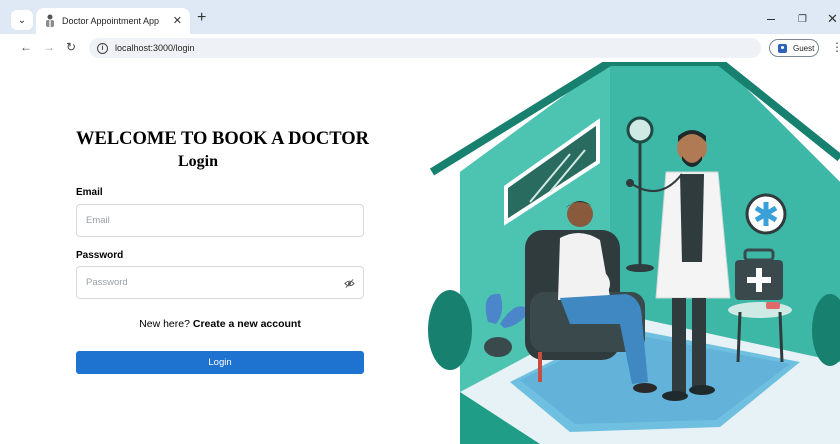  Describe the element at coordinates (164, 324) in the screenshot. I see `signup-prompt-text: New here?` at that location.